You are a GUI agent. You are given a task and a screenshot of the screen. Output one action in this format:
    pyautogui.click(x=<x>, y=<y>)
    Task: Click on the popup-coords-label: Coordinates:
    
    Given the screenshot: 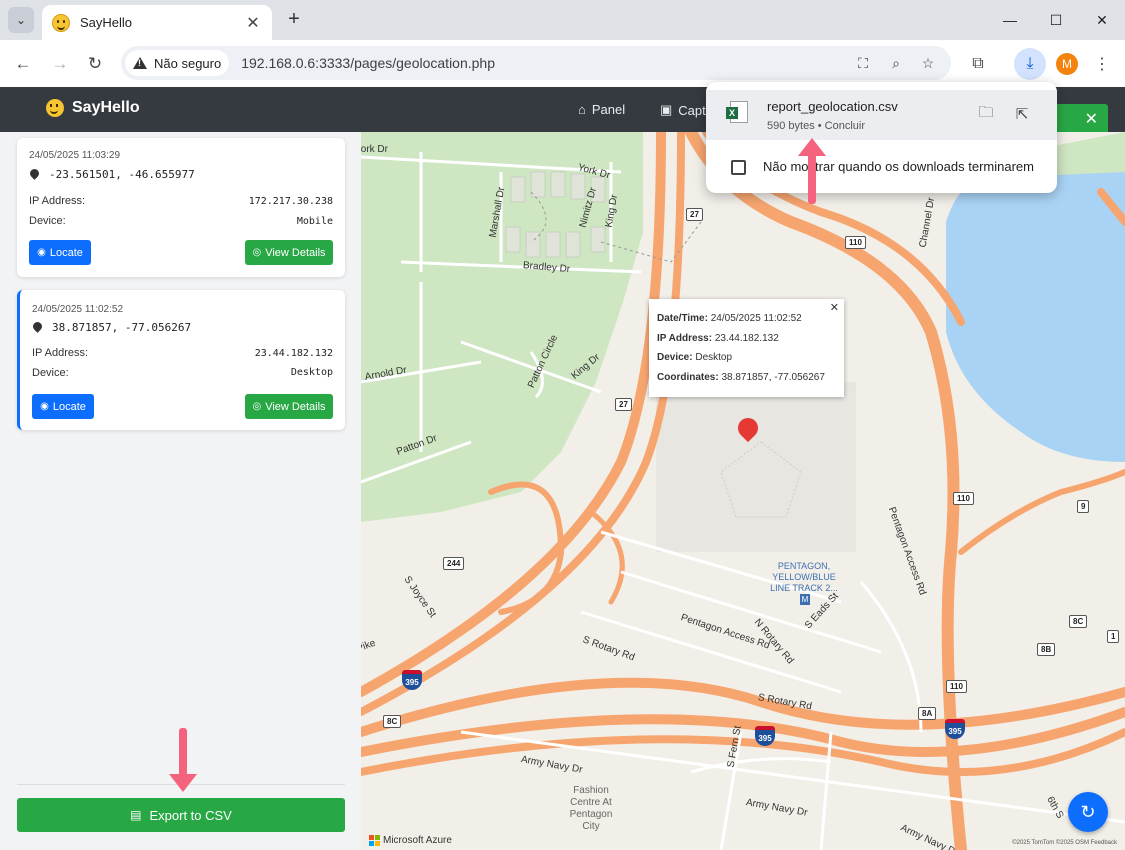 What is the action you would take?
    pyautogui.click(x=688, y=377)
    